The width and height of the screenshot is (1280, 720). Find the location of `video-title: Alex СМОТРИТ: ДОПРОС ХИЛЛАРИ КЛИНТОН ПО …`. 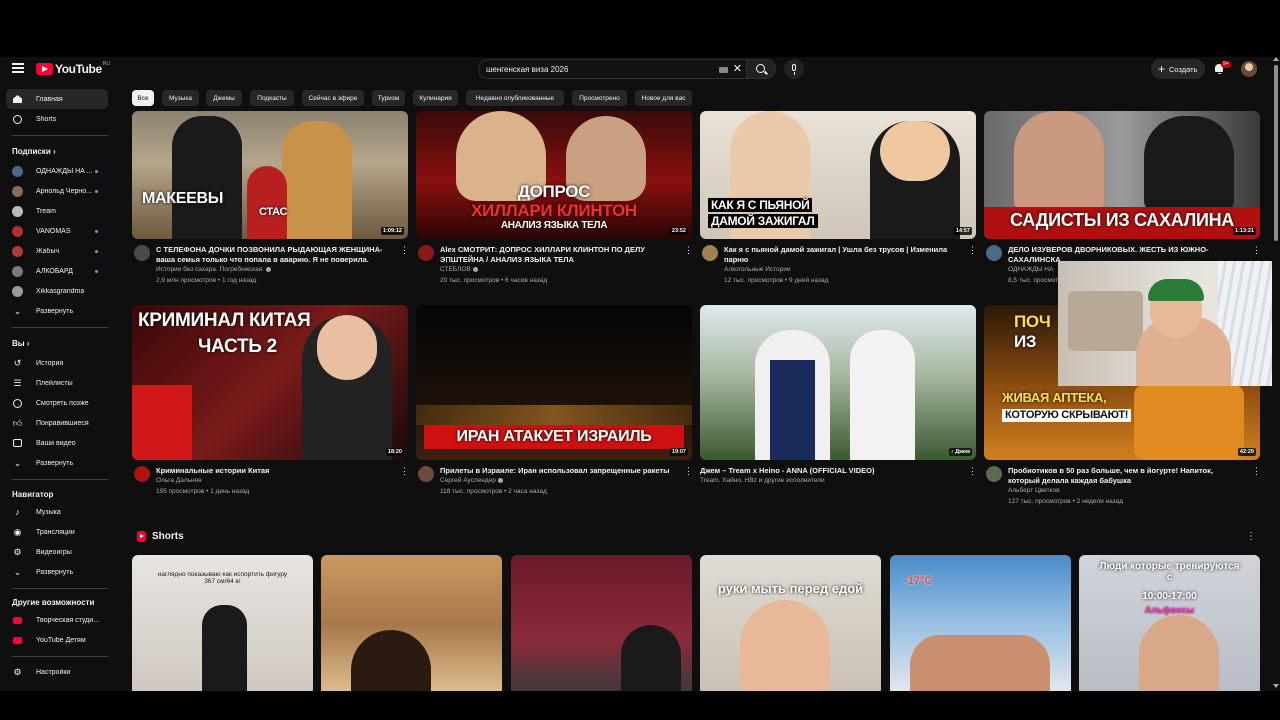

video-title: Alex СМОТРИТ: ДОПРОС ХИЛЛАРИ КЛИНТОН ПО … is located at coordinates (558, 255).